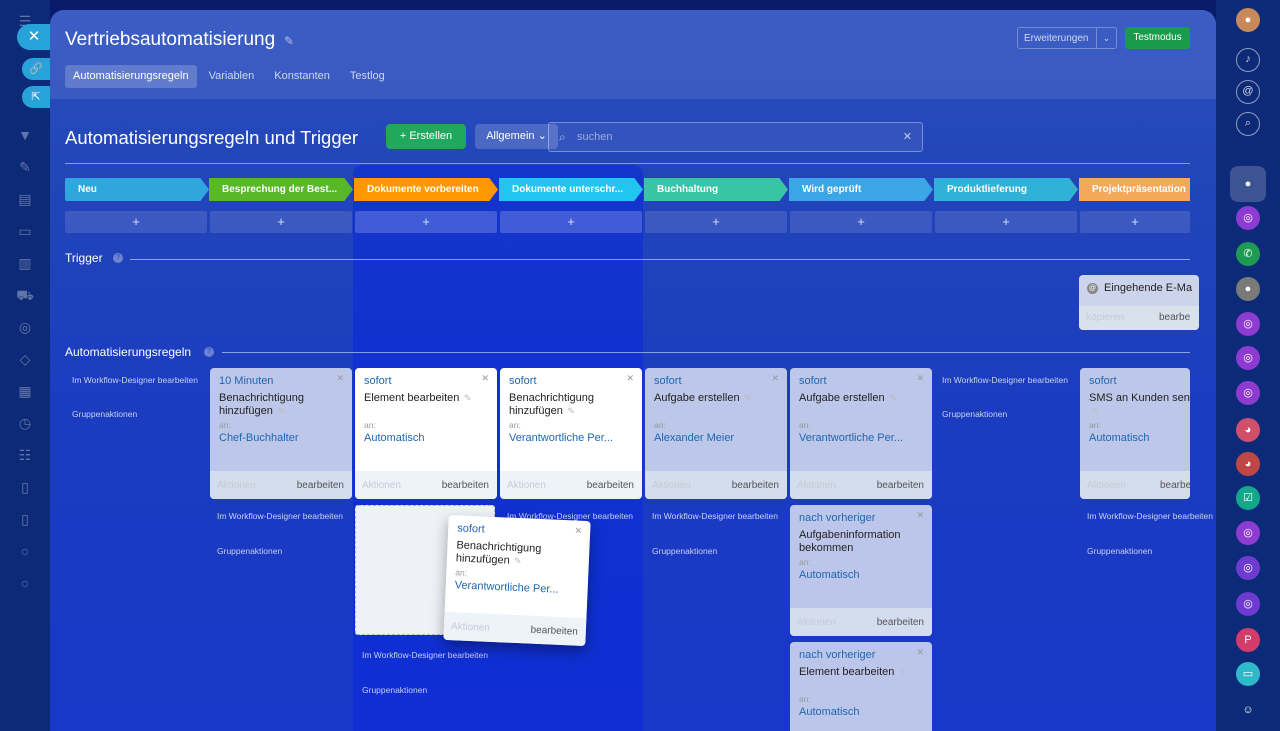 The width and height of the screenshot is (1280, 731). I want to click on calendar-icon: ▦, so click(25, 391).